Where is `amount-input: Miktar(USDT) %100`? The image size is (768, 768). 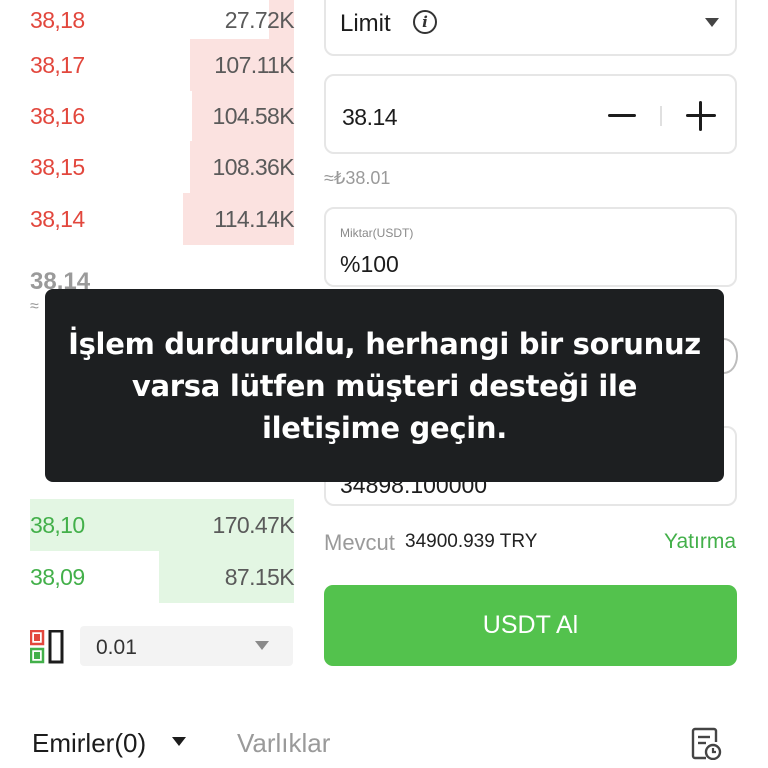 amount-input: Miktar(USDT) %100 is located at coordinates (530, 247).